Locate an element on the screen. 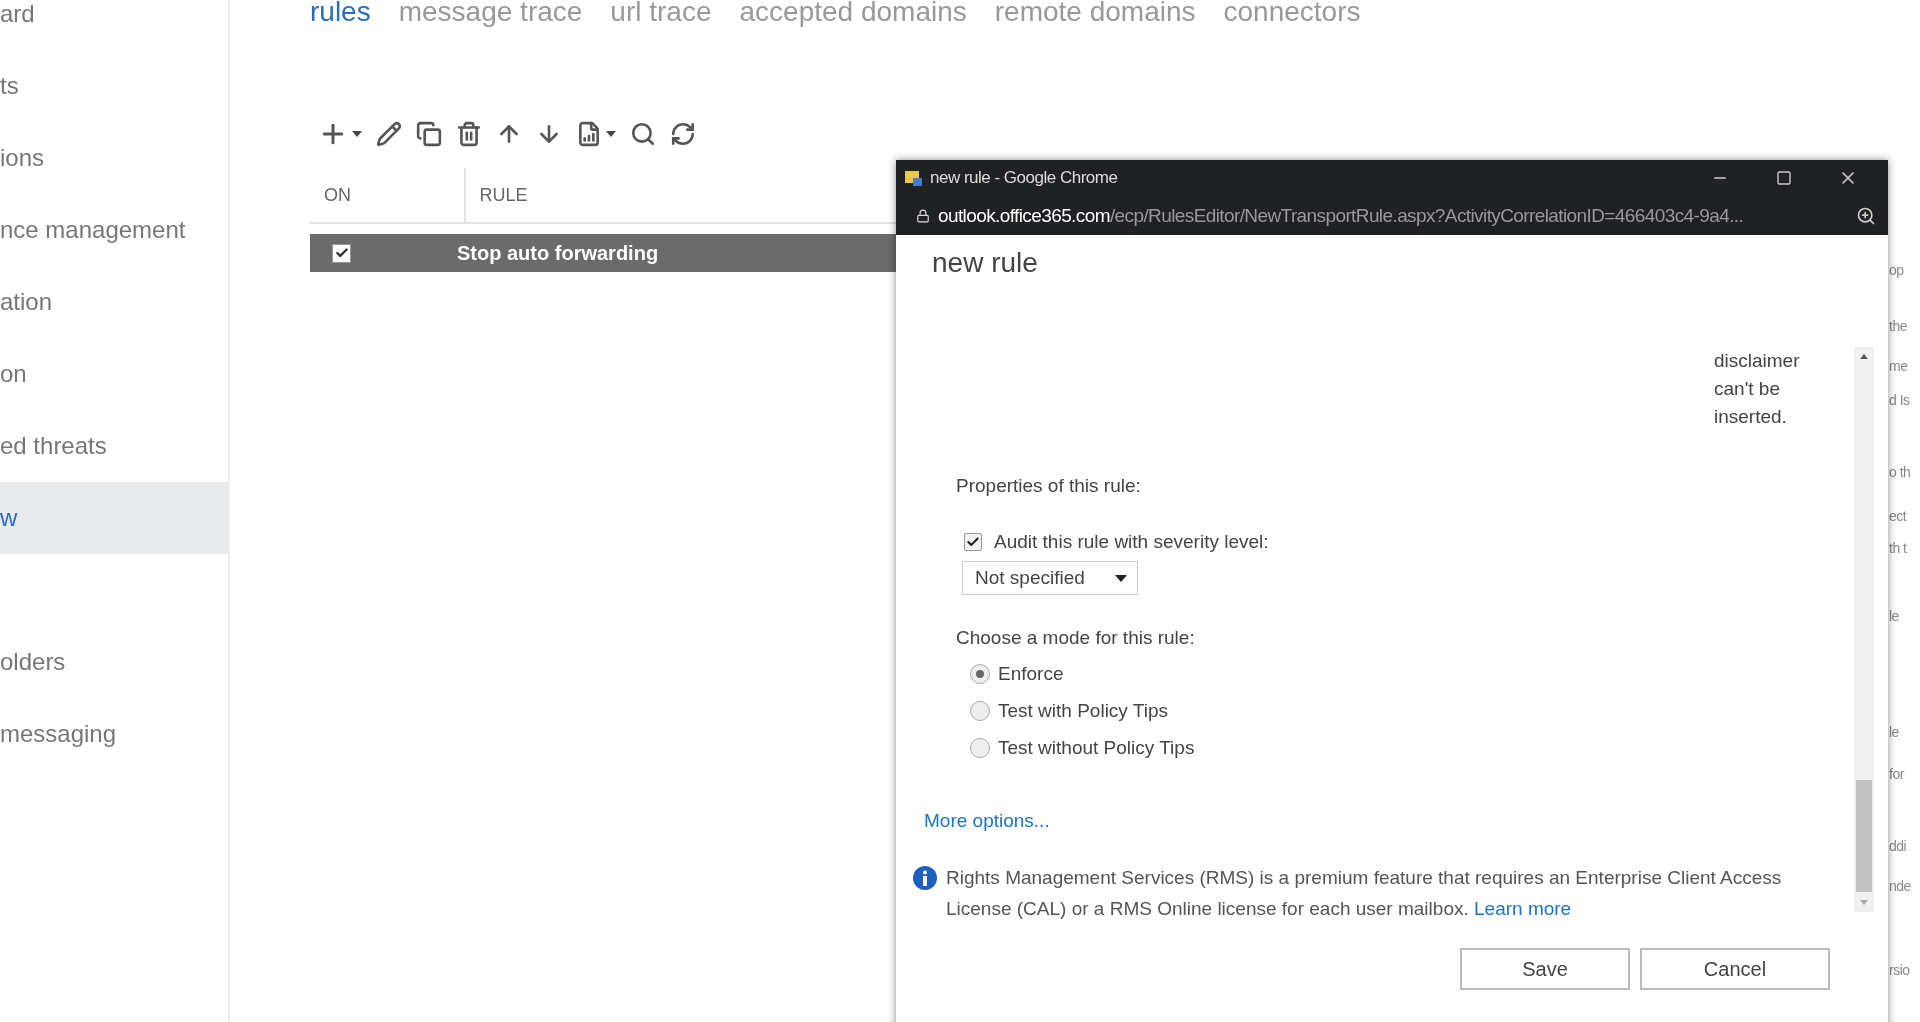 The height and width of the screenshot is (1022, 1920). zoom-icon is located at coordinates (1866, 215).